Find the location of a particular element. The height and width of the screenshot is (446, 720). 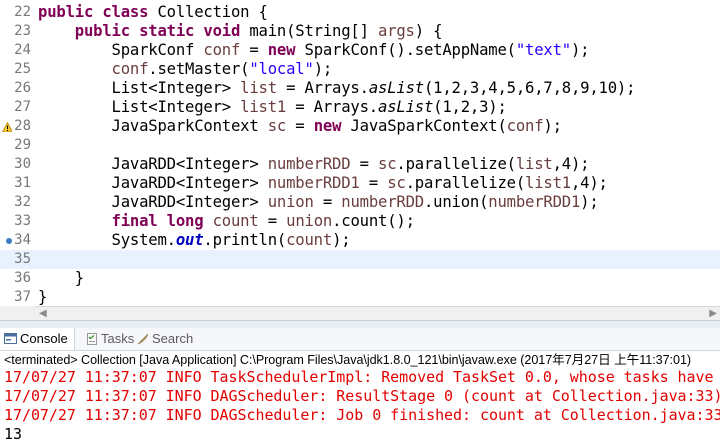

tab-console: Console is located at coordinates (37, 339).